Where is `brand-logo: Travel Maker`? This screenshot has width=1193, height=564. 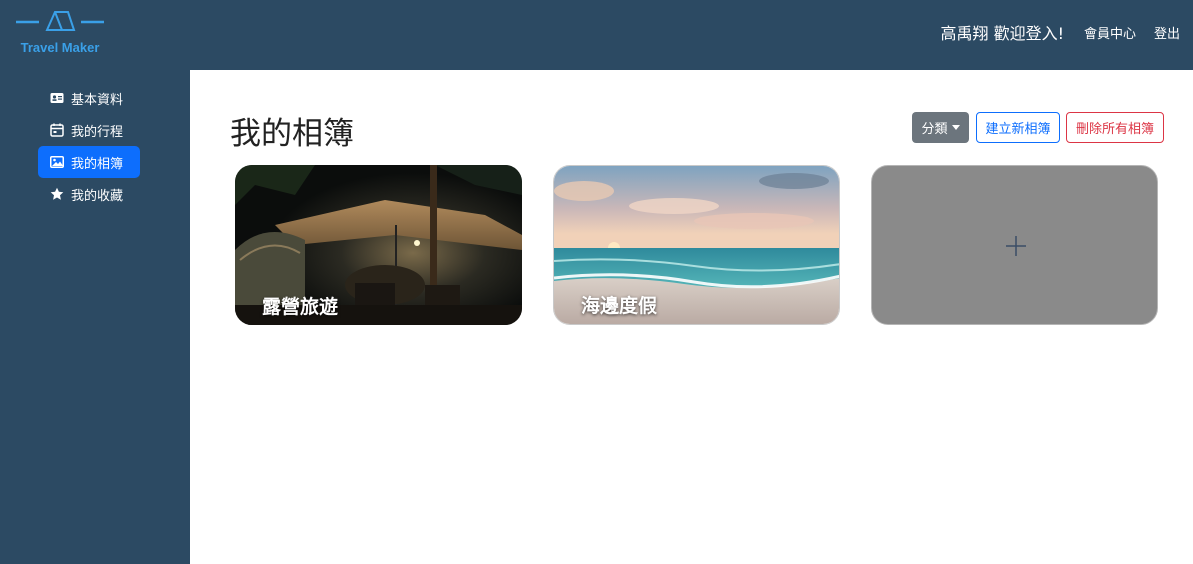
brand-logo: Travel Maker is located at coordinates (60, 34).